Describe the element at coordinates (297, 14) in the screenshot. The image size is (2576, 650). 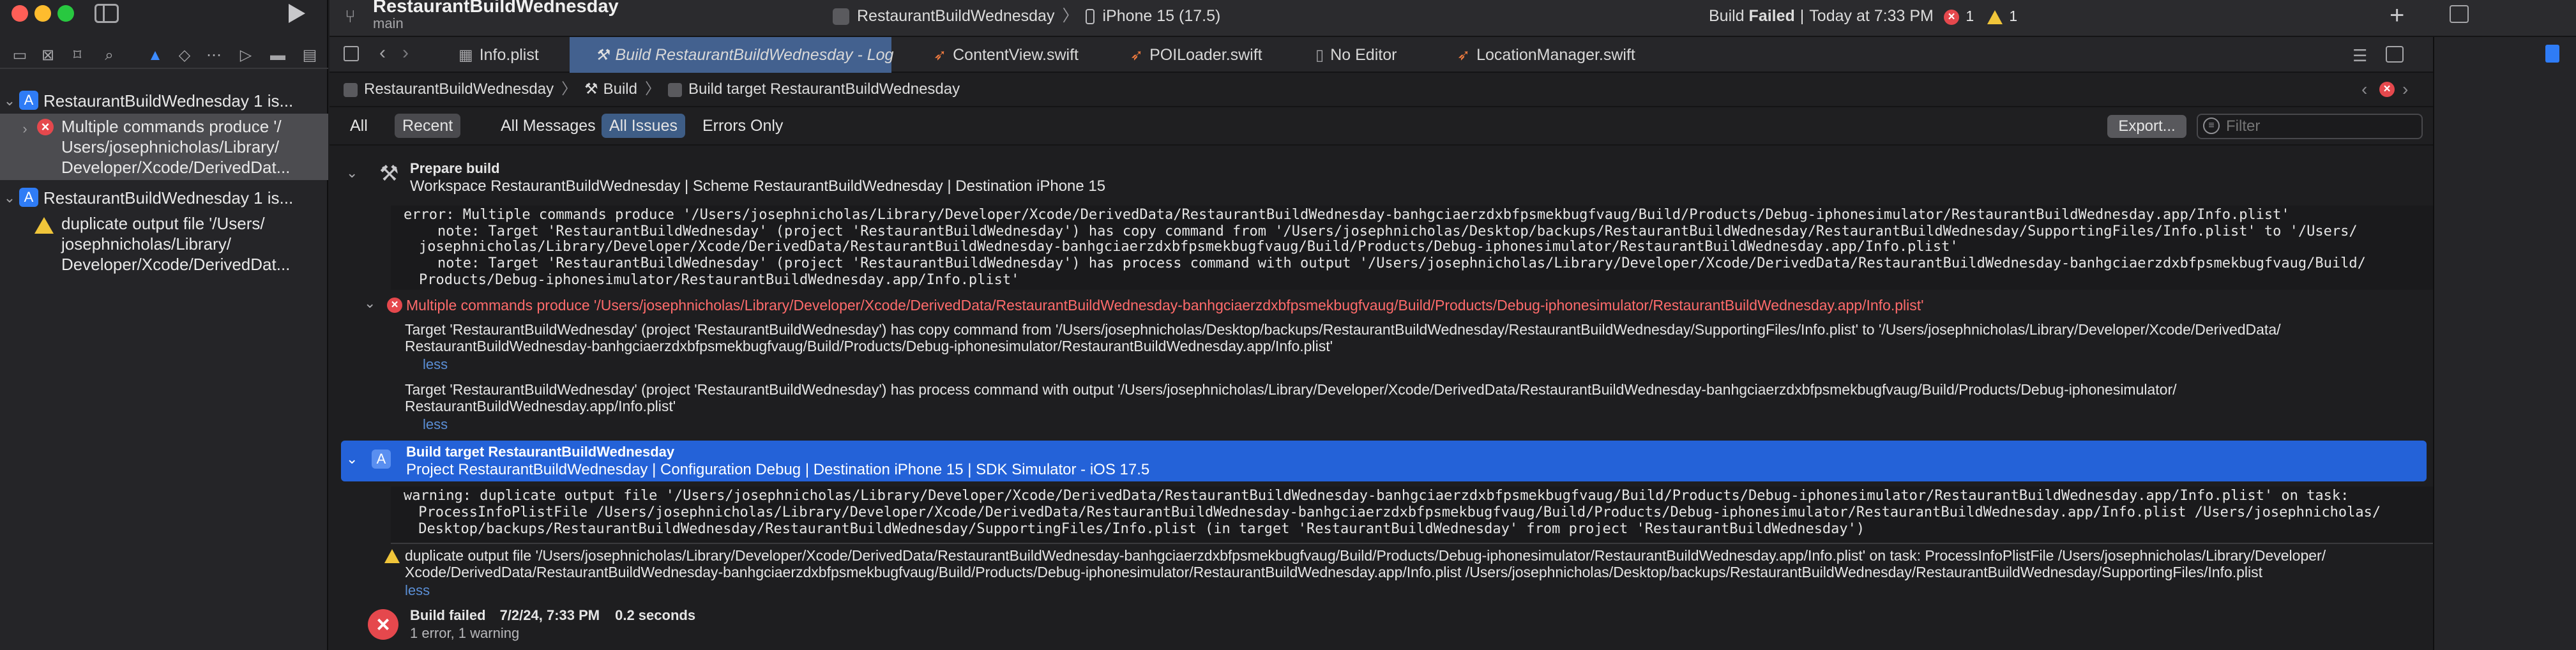
I see `run-button` at that location.